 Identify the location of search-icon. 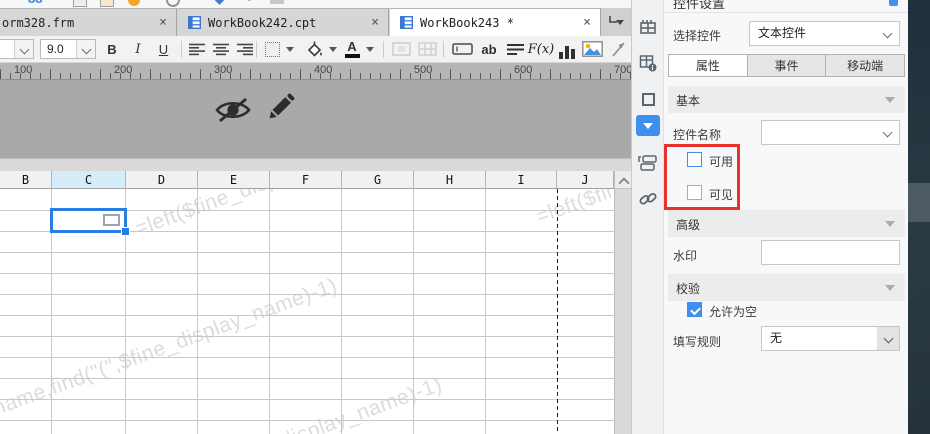
(173, 3).